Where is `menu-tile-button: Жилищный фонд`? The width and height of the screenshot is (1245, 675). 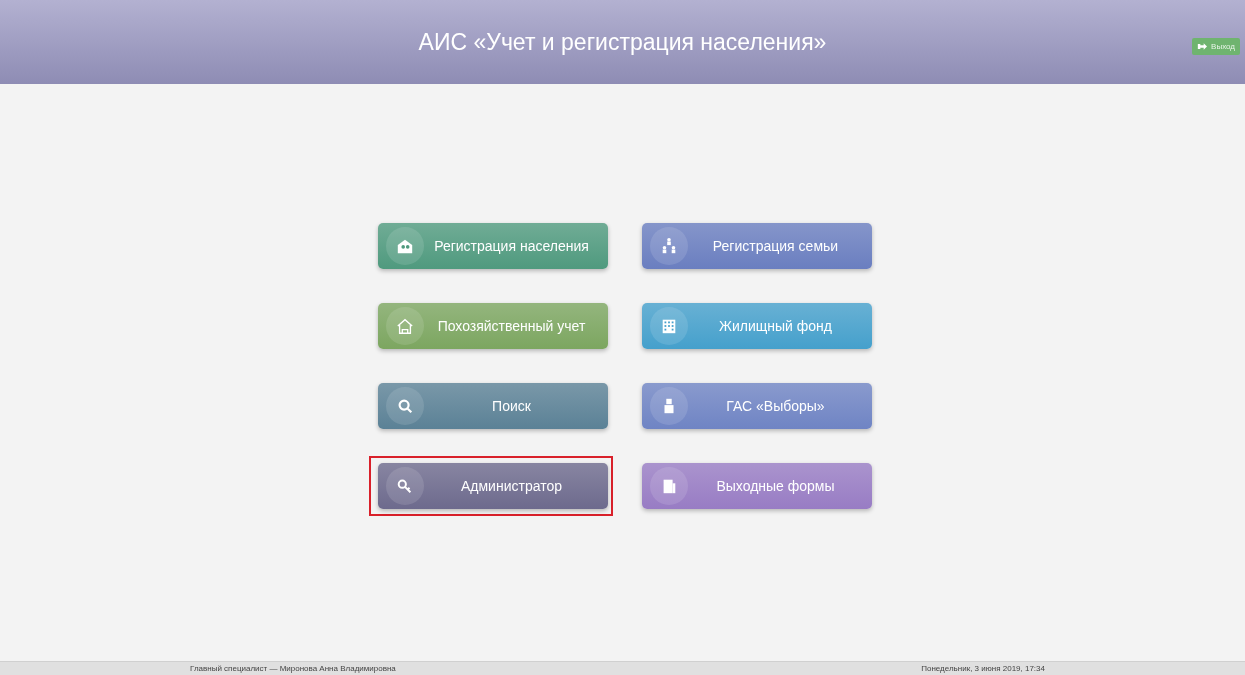
menu-tile-button: Жилищный фонд is located at coordinates (756, 326).